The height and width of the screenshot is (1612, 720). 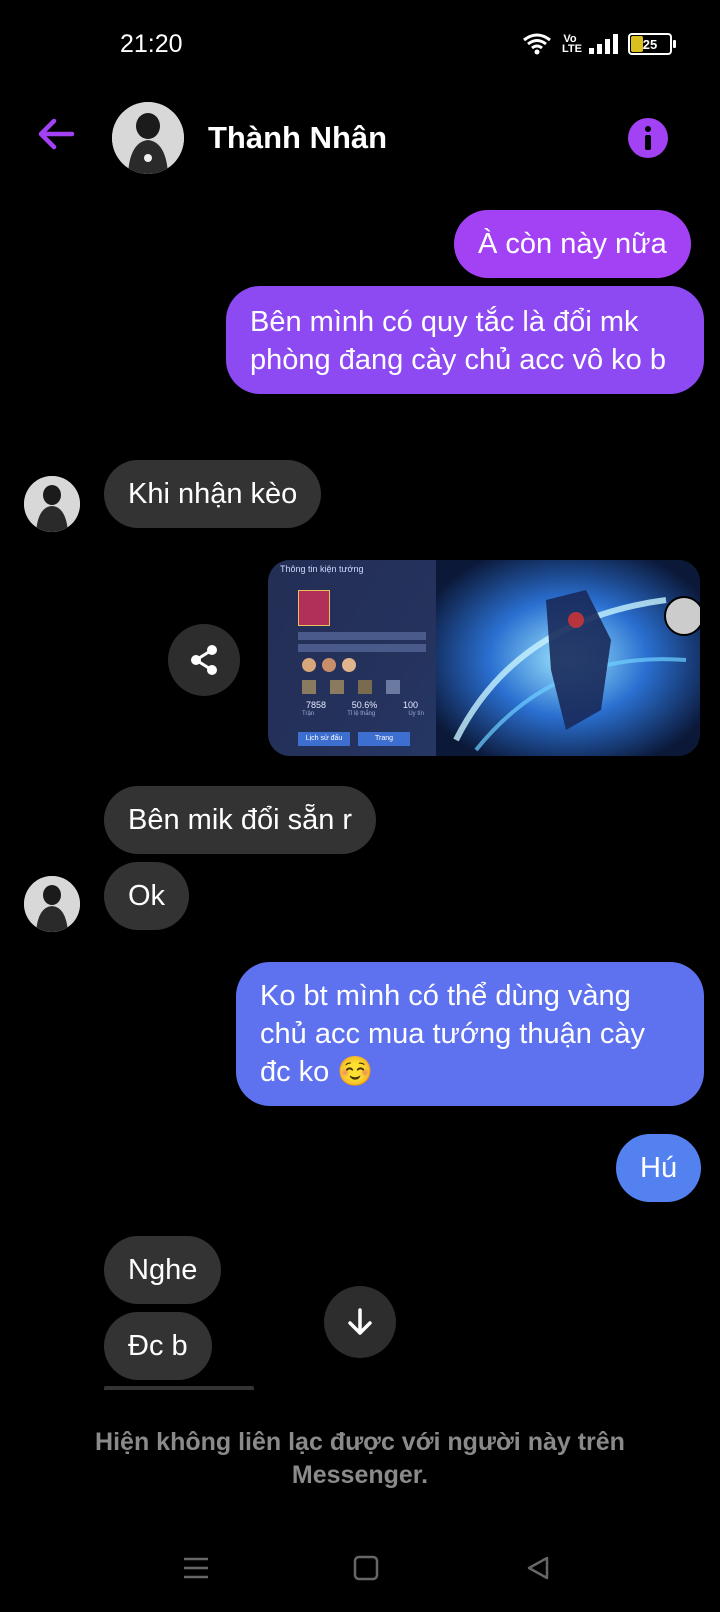 What do you see at coordinates (158, 1346) in the screenshot?
I see `incoming-message: Đc b` at bounding box center [158, 1346].